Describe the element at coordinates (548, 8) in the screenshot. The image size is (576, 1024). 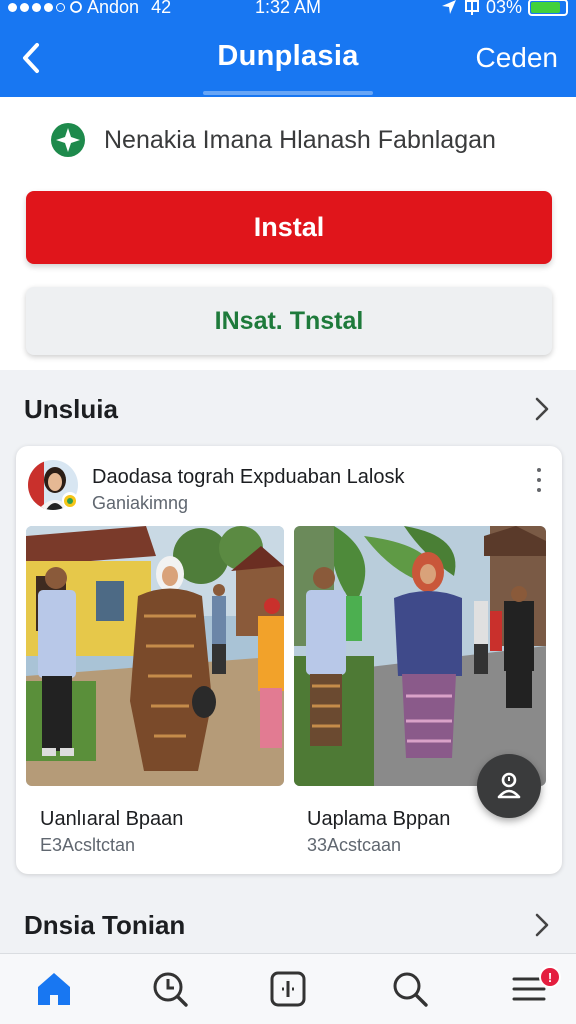
I see `battery-icon` at that location.